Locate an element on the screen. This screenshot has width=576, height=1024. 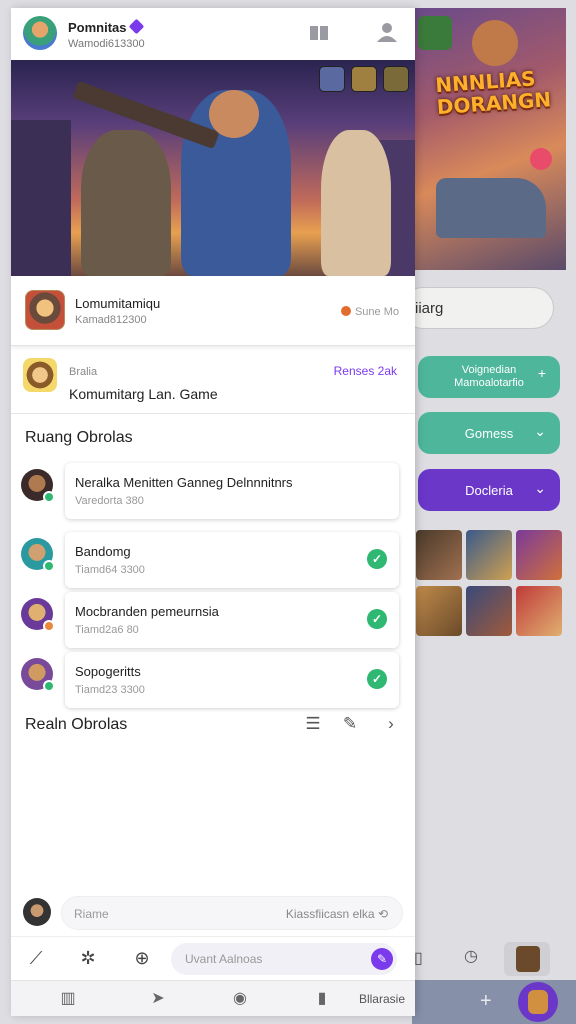
compose-right-label: Kiassfiicasn elka ⟲ is located at coordinates (337, 914).